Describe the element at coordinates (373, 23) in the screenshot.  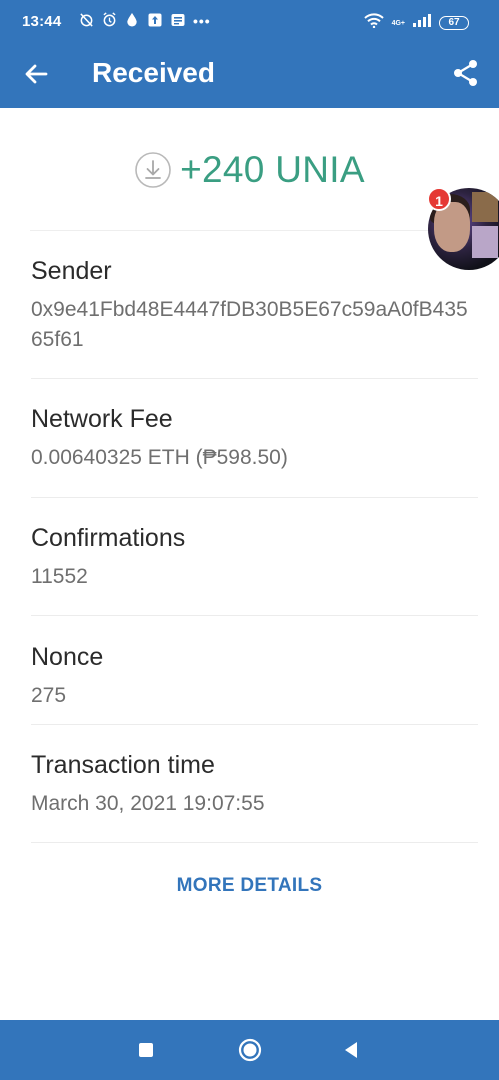
I see `wifi-icon` at that location.